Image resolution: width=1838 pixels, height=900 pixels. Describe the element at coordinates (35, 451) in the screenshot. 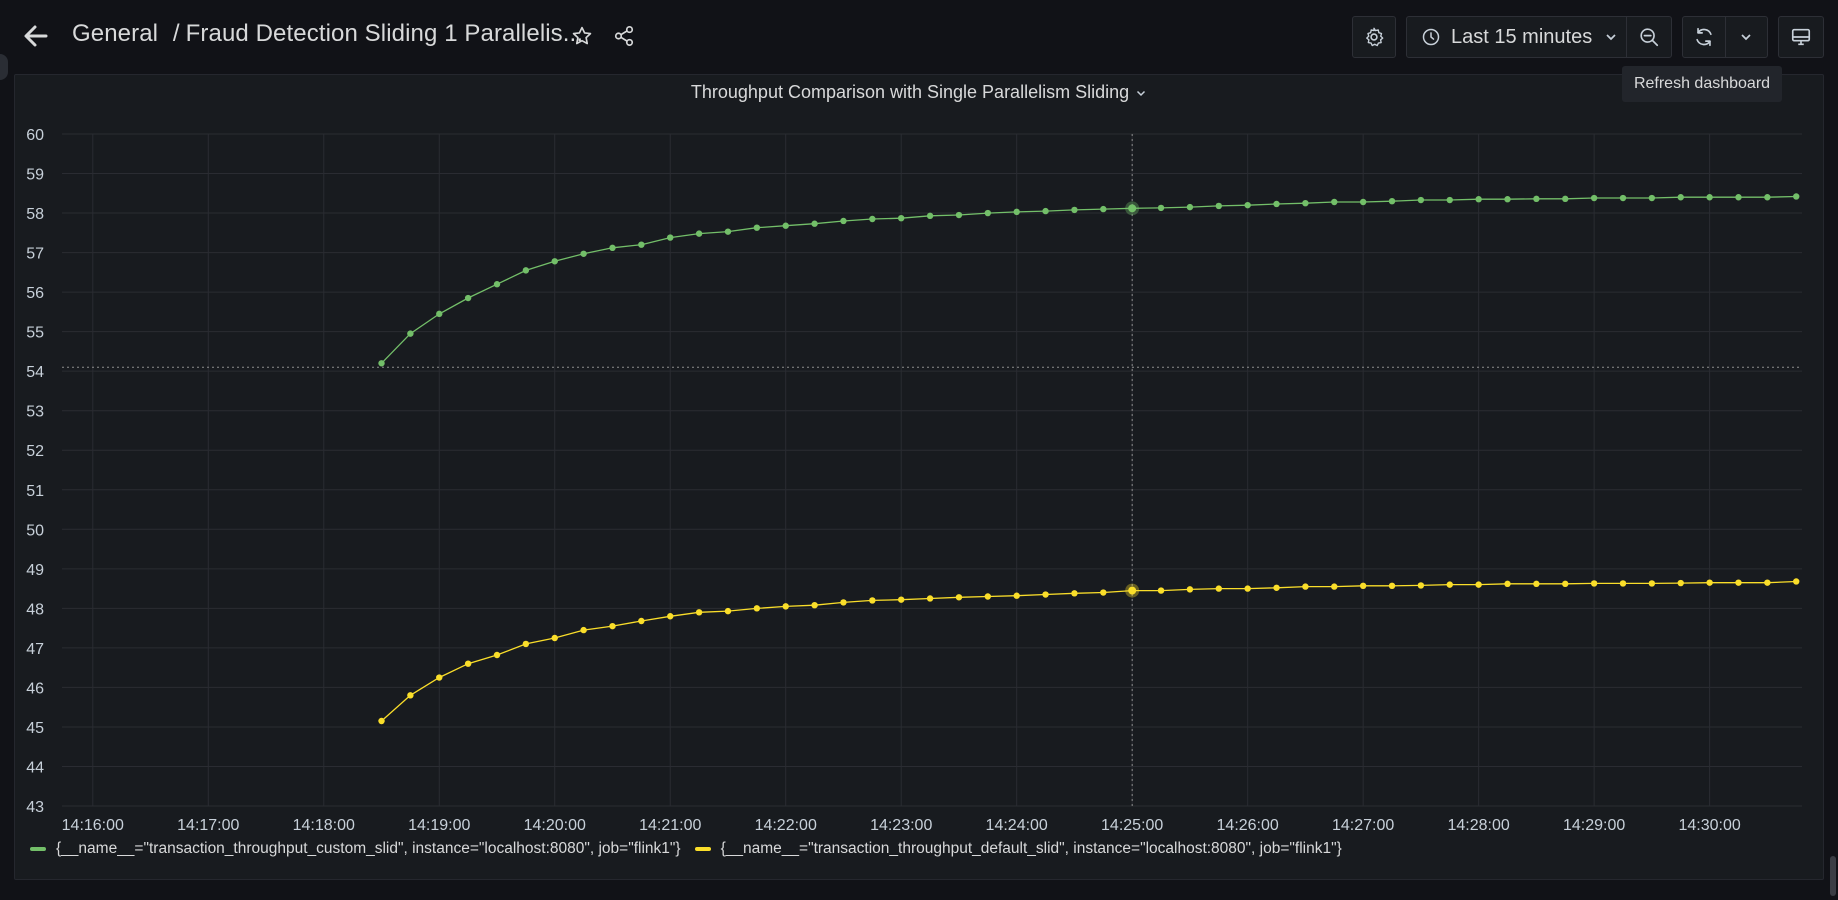

I see `y-tick-label: 52` at that location.